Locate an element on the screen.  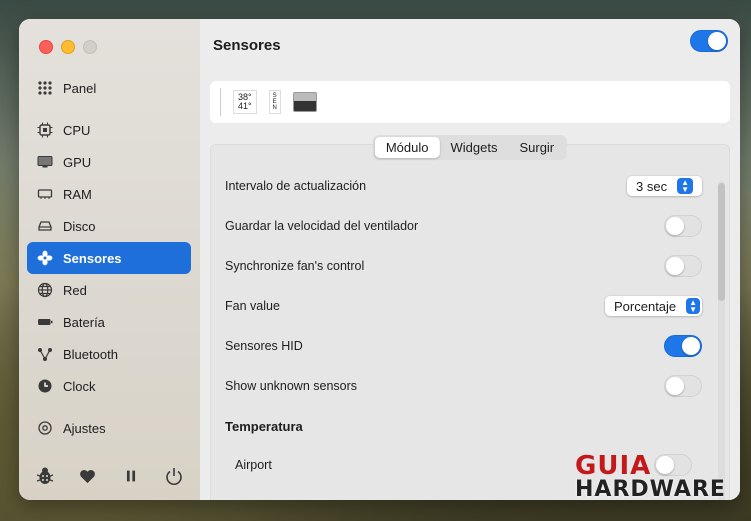
section-title-temperatura: Temperatura is located at coordinates (264, 426).